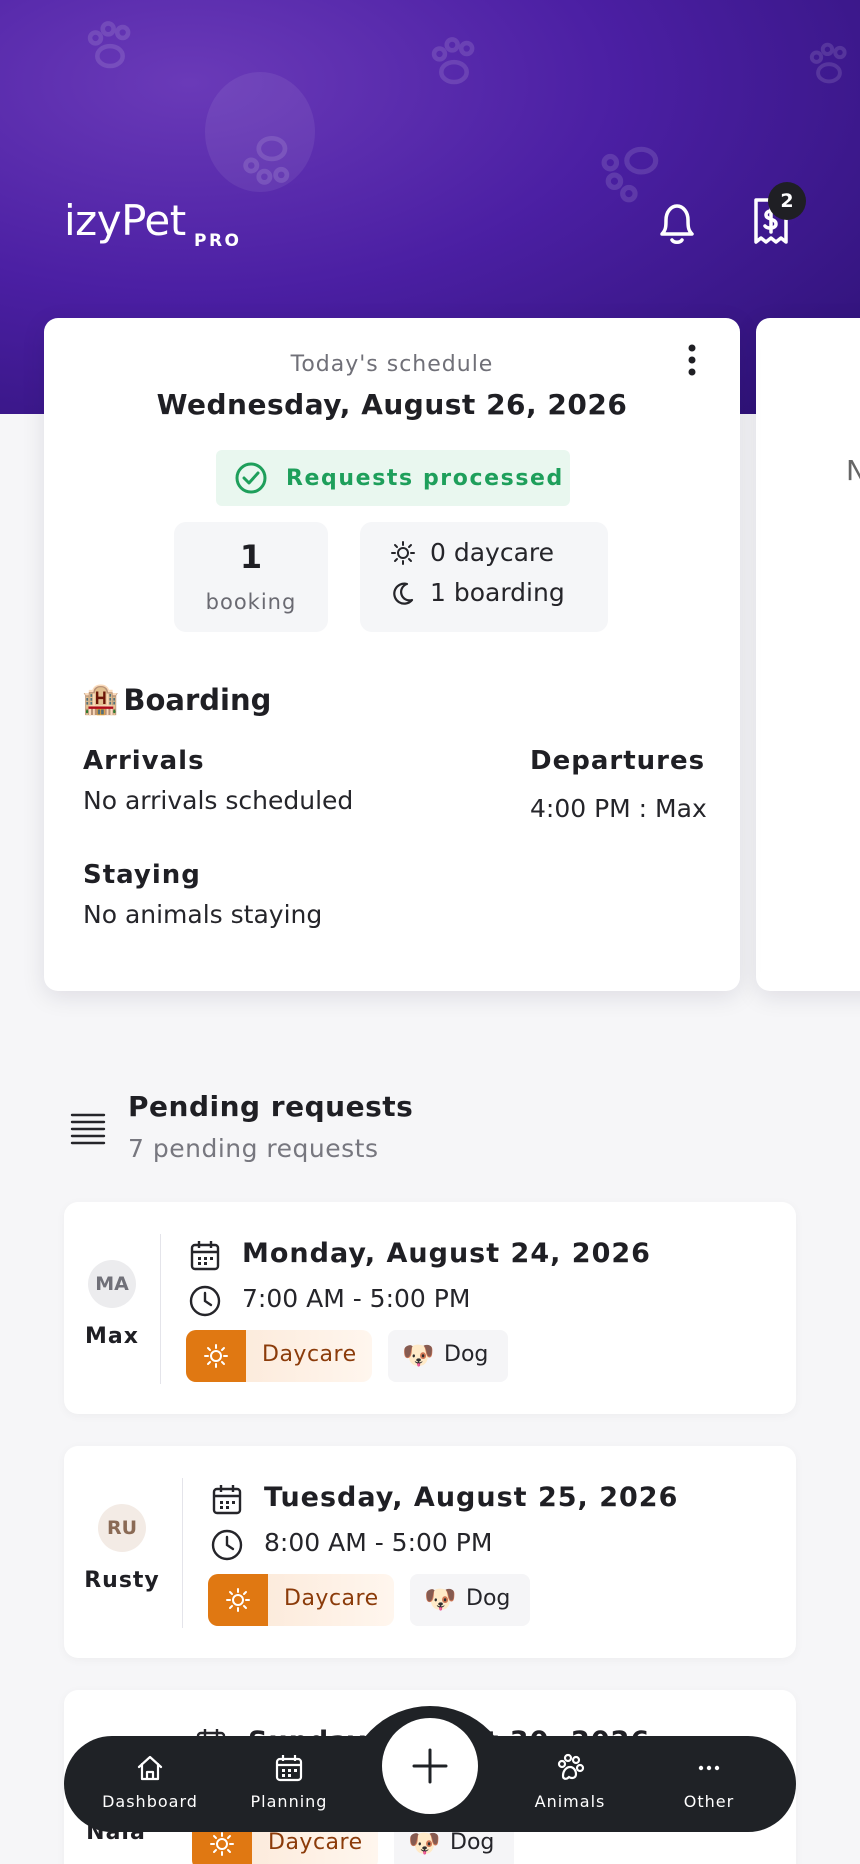 The height and width of the screenshot is (1864, 860). Describe the element at coordinates (808, 654) in the screenshot. I see `next-schedule-card: N` at that location.